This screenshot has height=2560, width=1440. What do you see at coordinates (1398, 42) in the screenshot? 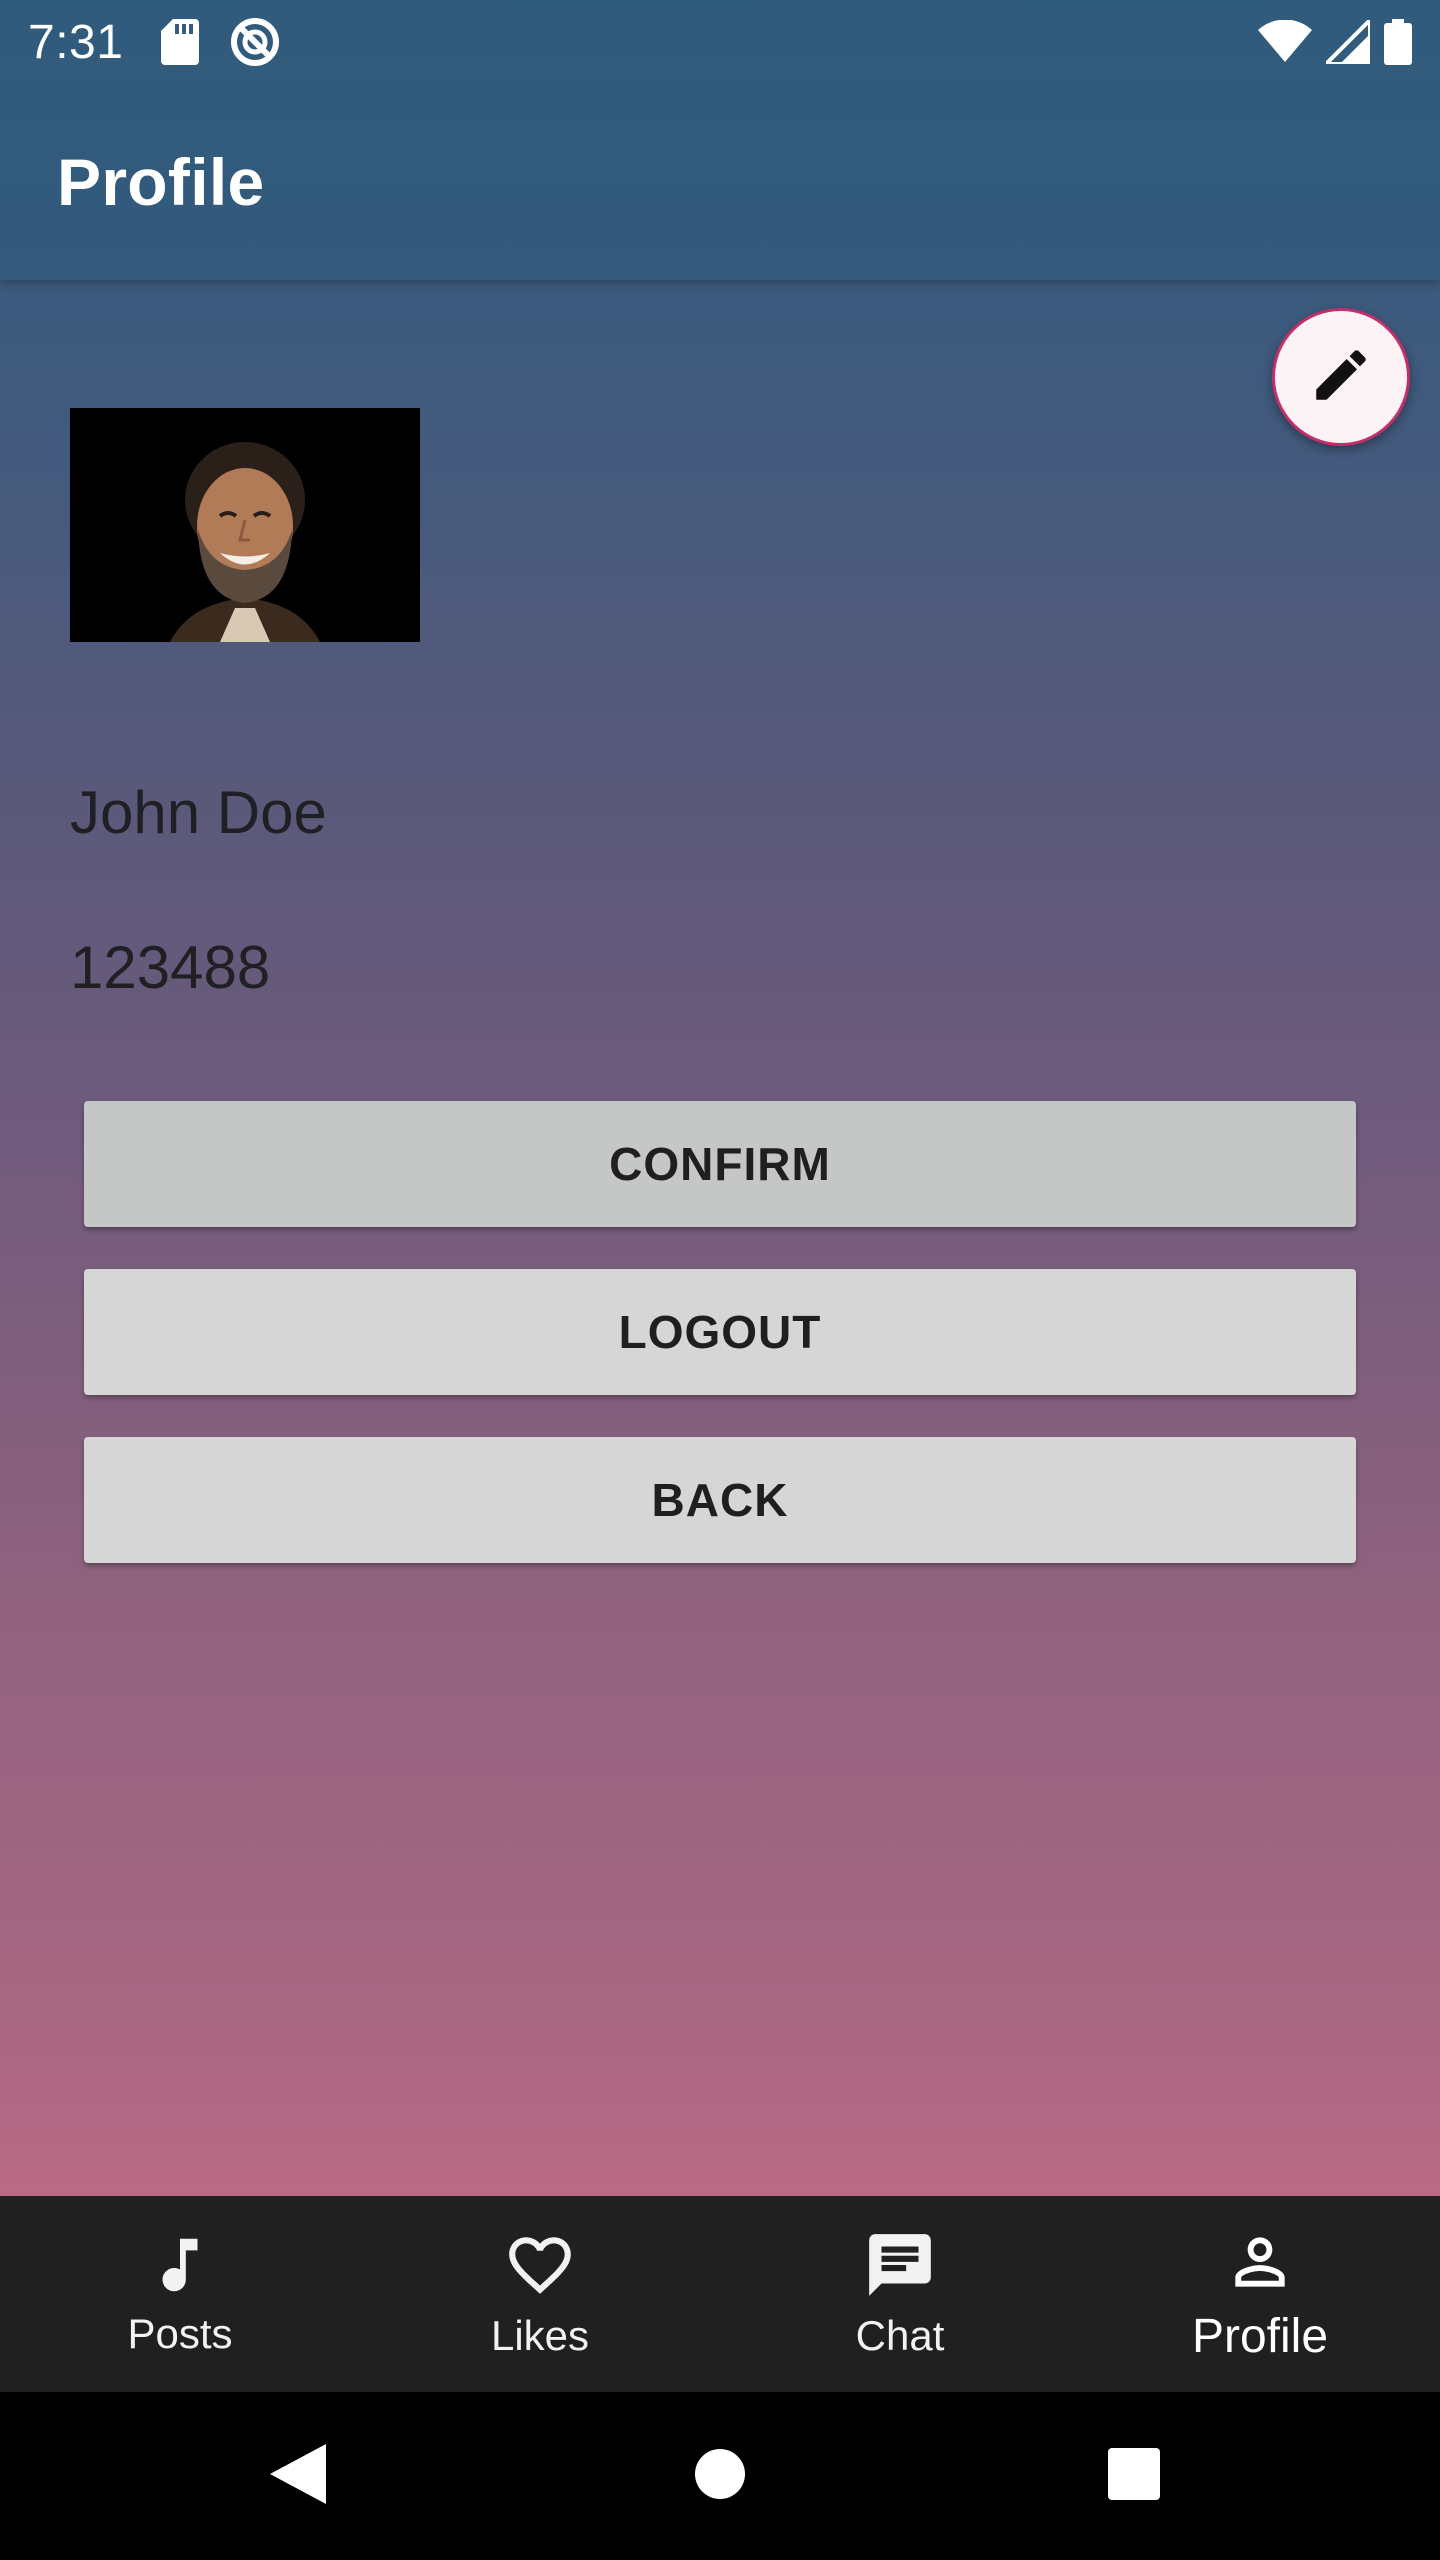
I see `battery-icon` at bounding box center [1398, 42].